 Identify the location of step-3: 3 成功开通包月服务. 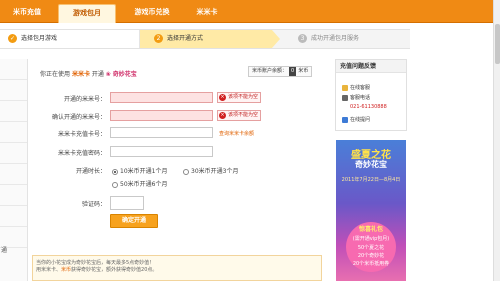
(350, 39).